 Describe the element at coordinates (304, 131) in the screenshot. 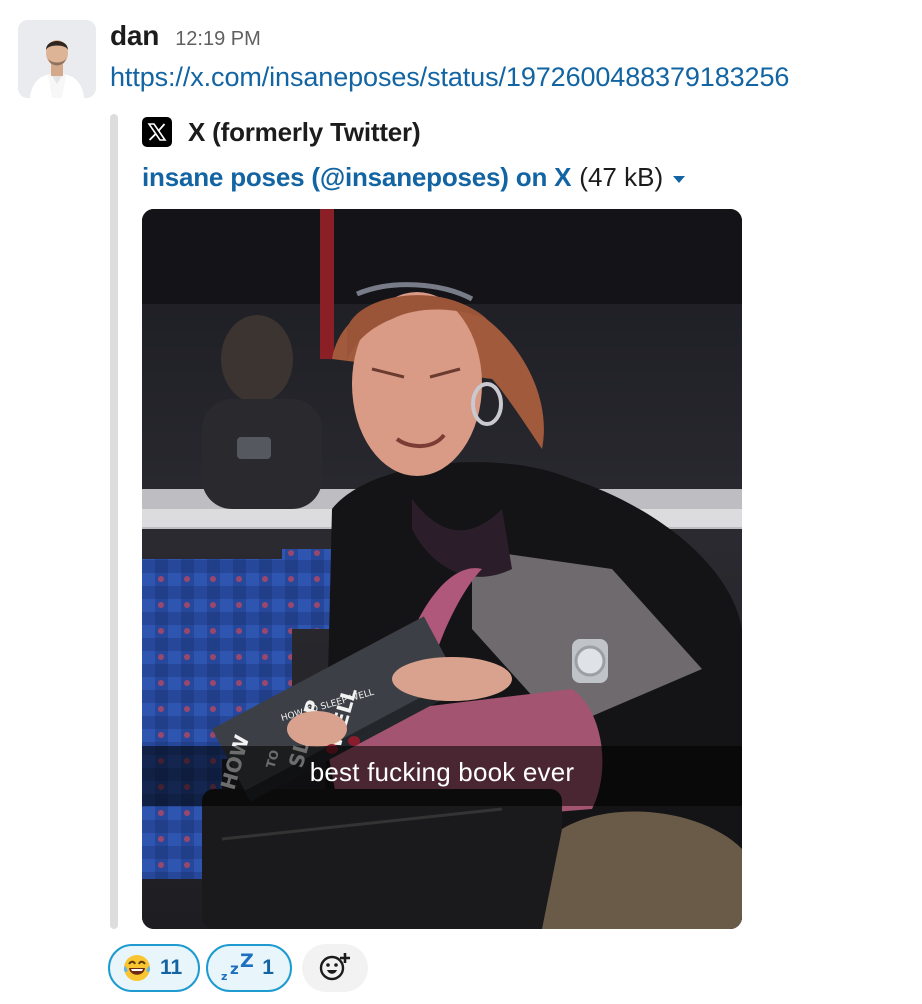

I see `unfurl-service-name: X (formerly Twitter)` at that location.